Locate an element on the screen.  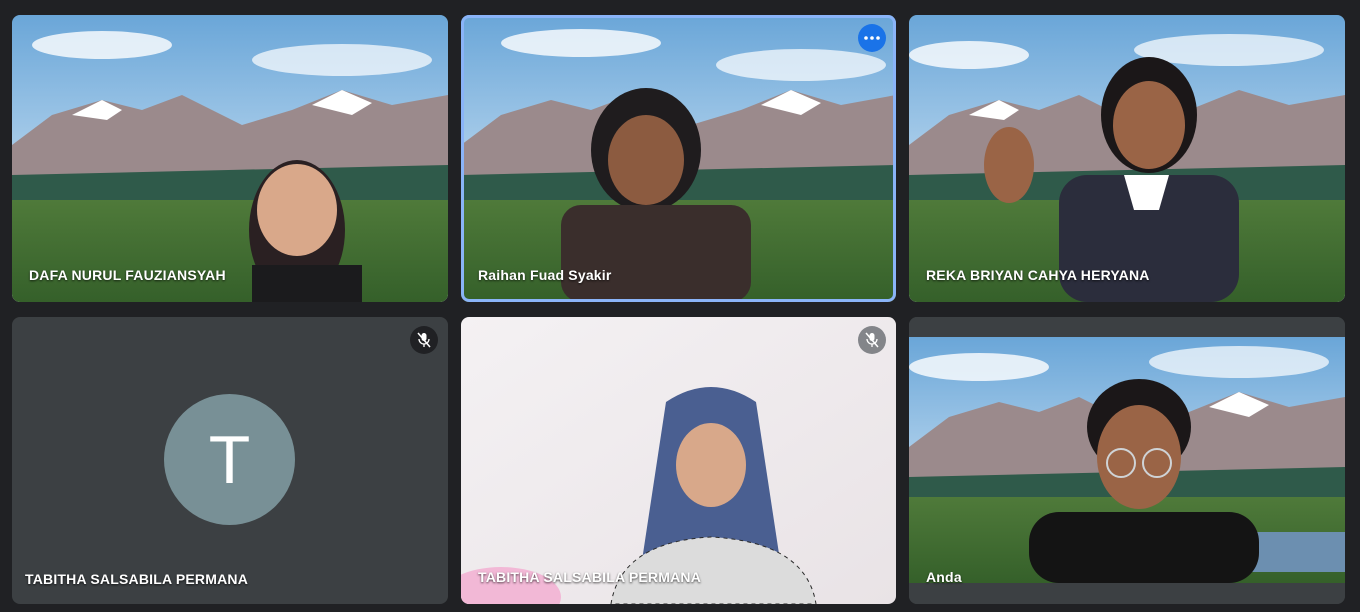
participant-name: REKA BRIYAN CAHYA HERYANA is located at coordinates (1038, 275).